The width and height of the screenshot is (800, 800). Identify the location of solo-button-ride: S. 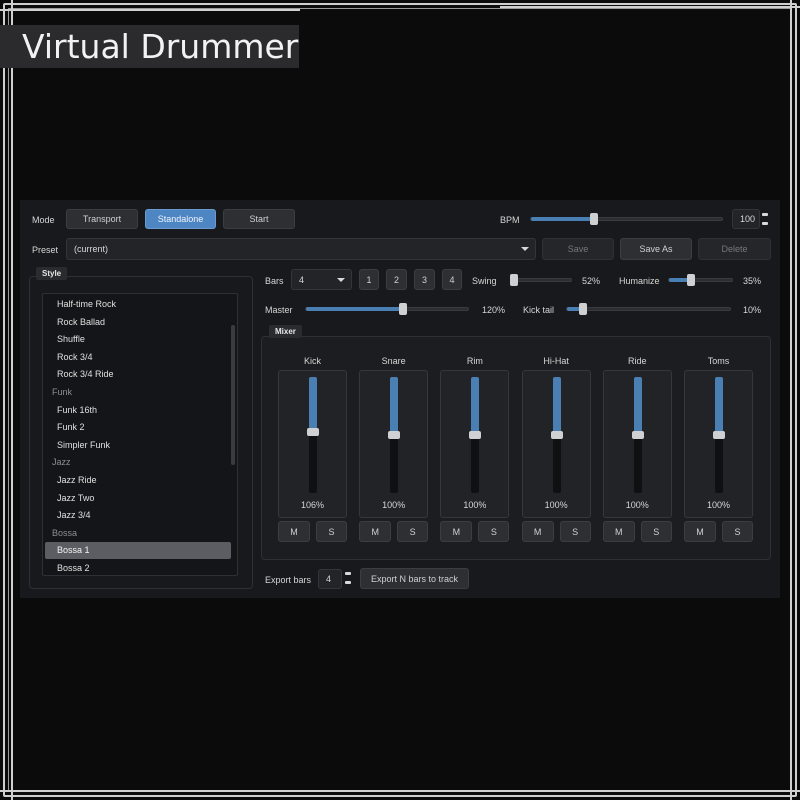
(656, 531).